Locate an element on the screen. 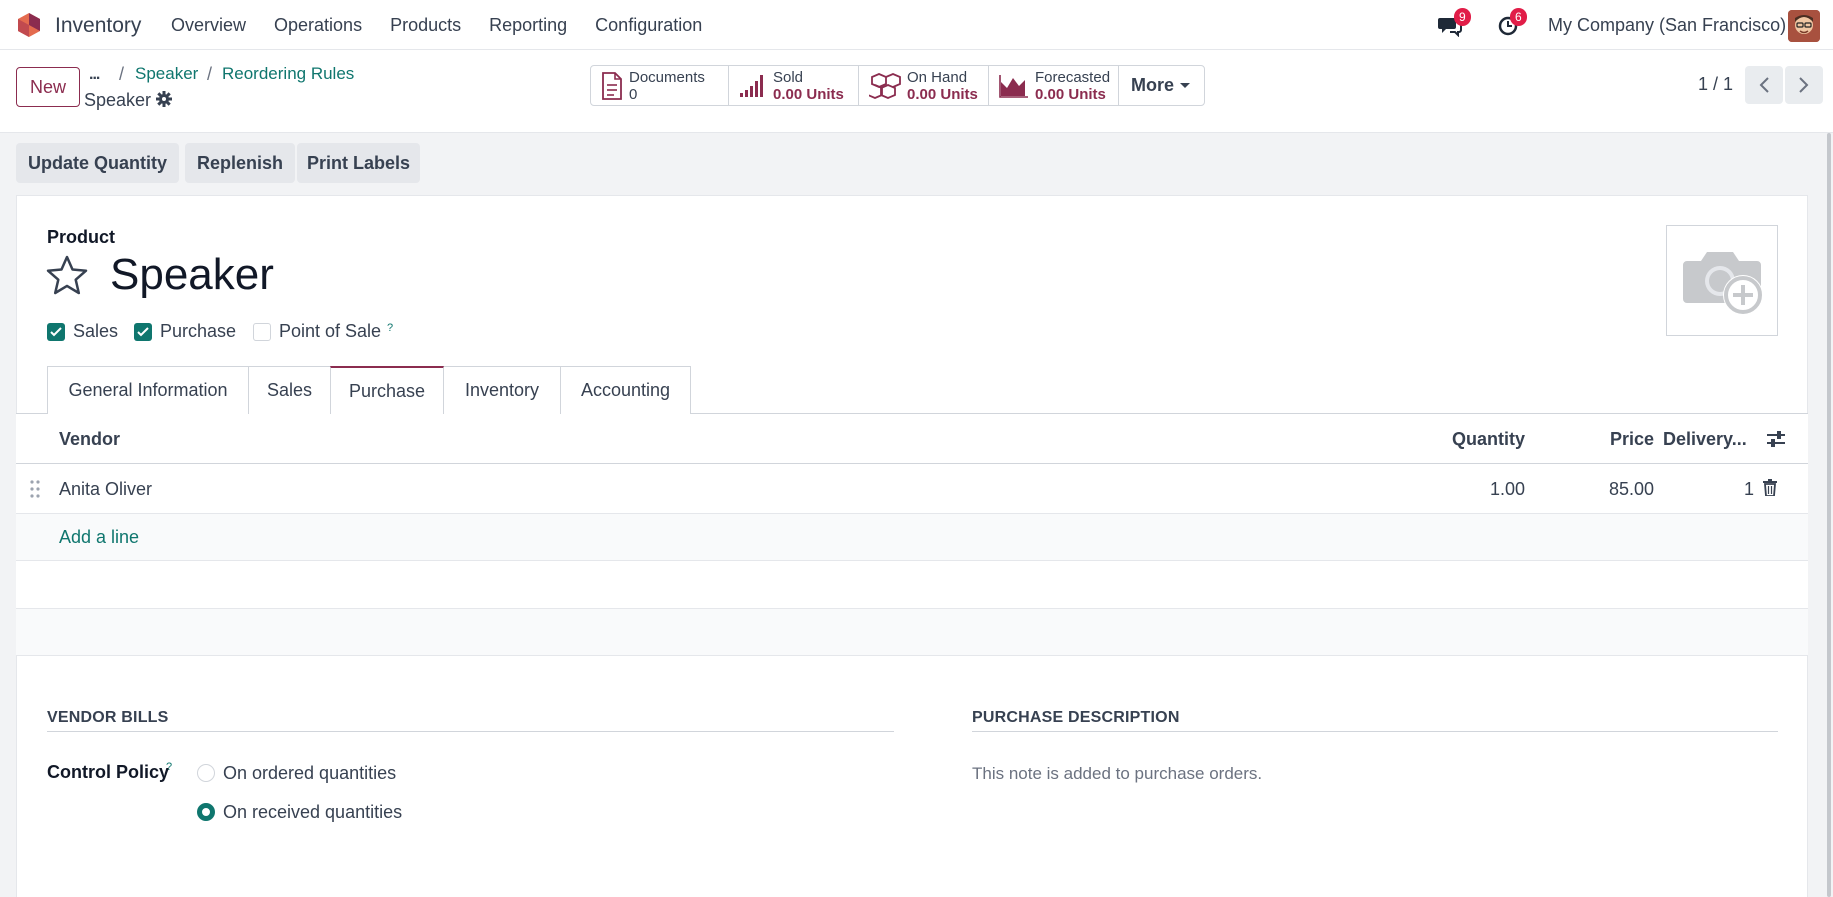 This screenshot has width=1833, height=897. sold-label: Sold is located at coordinates (788, 77).